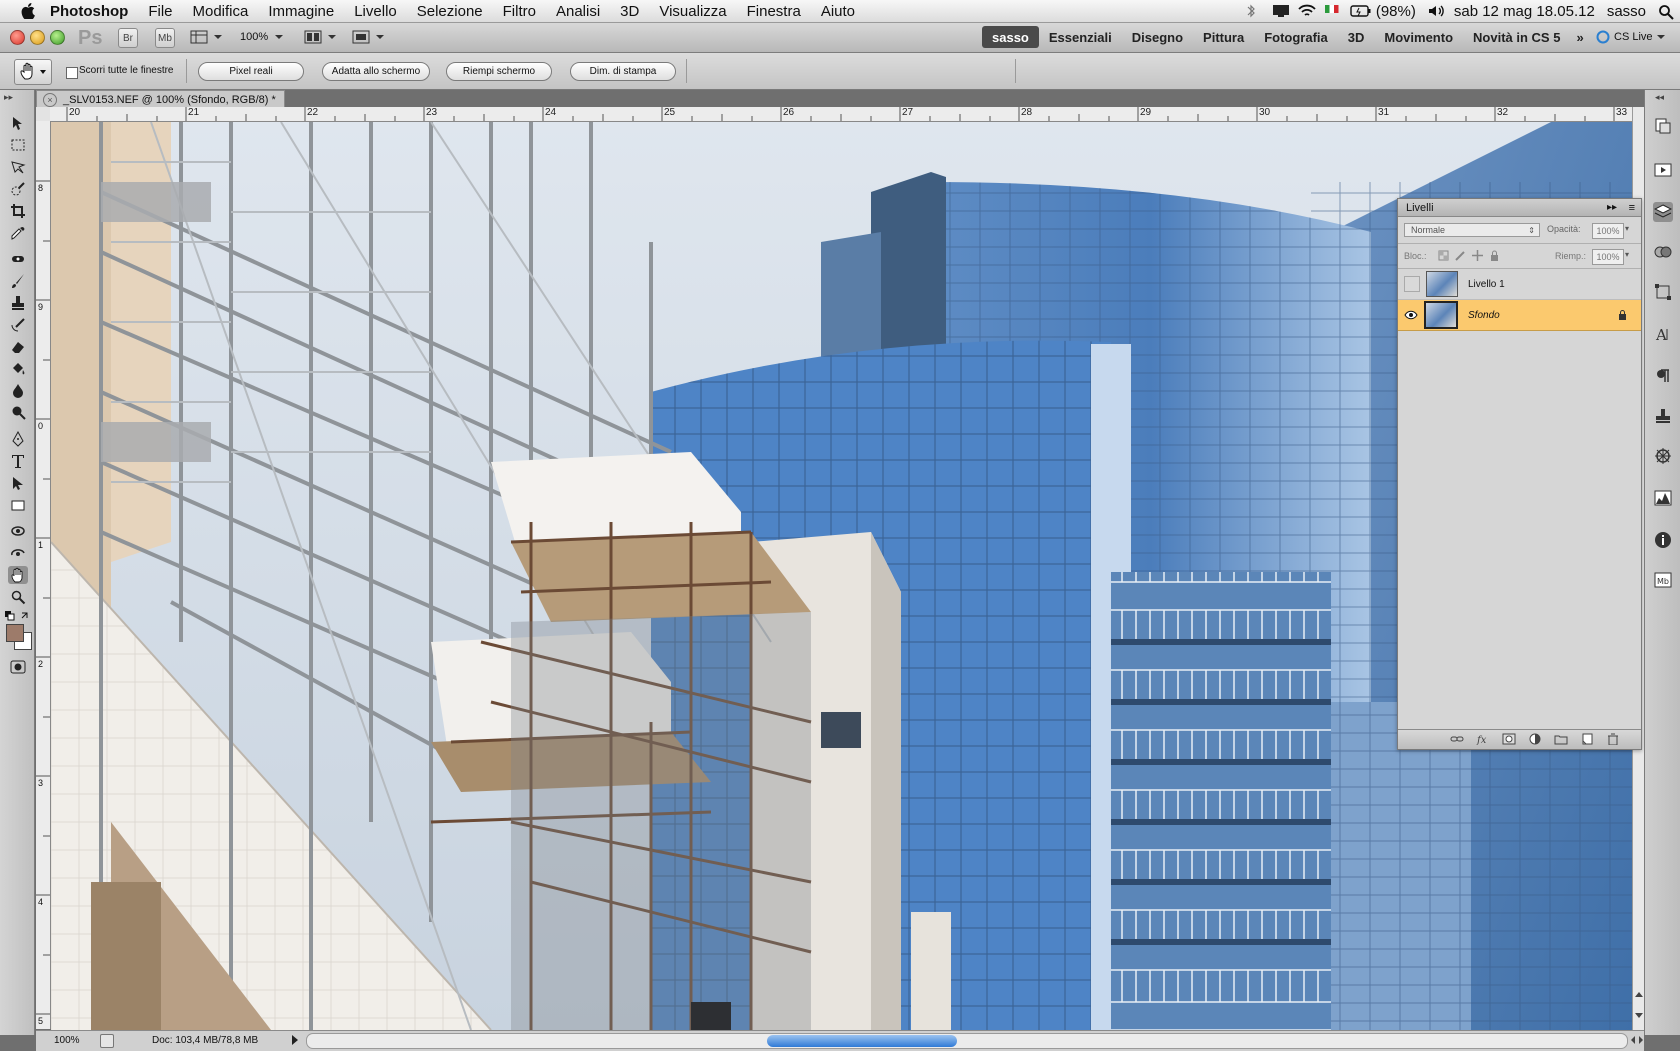  I want to click on scroll-all-windows-checkbox, so click(72, 73).